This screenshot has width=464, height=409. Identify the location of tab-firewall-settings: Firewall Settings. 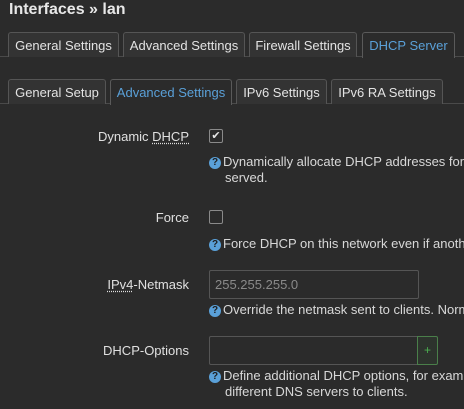
(303, 44).